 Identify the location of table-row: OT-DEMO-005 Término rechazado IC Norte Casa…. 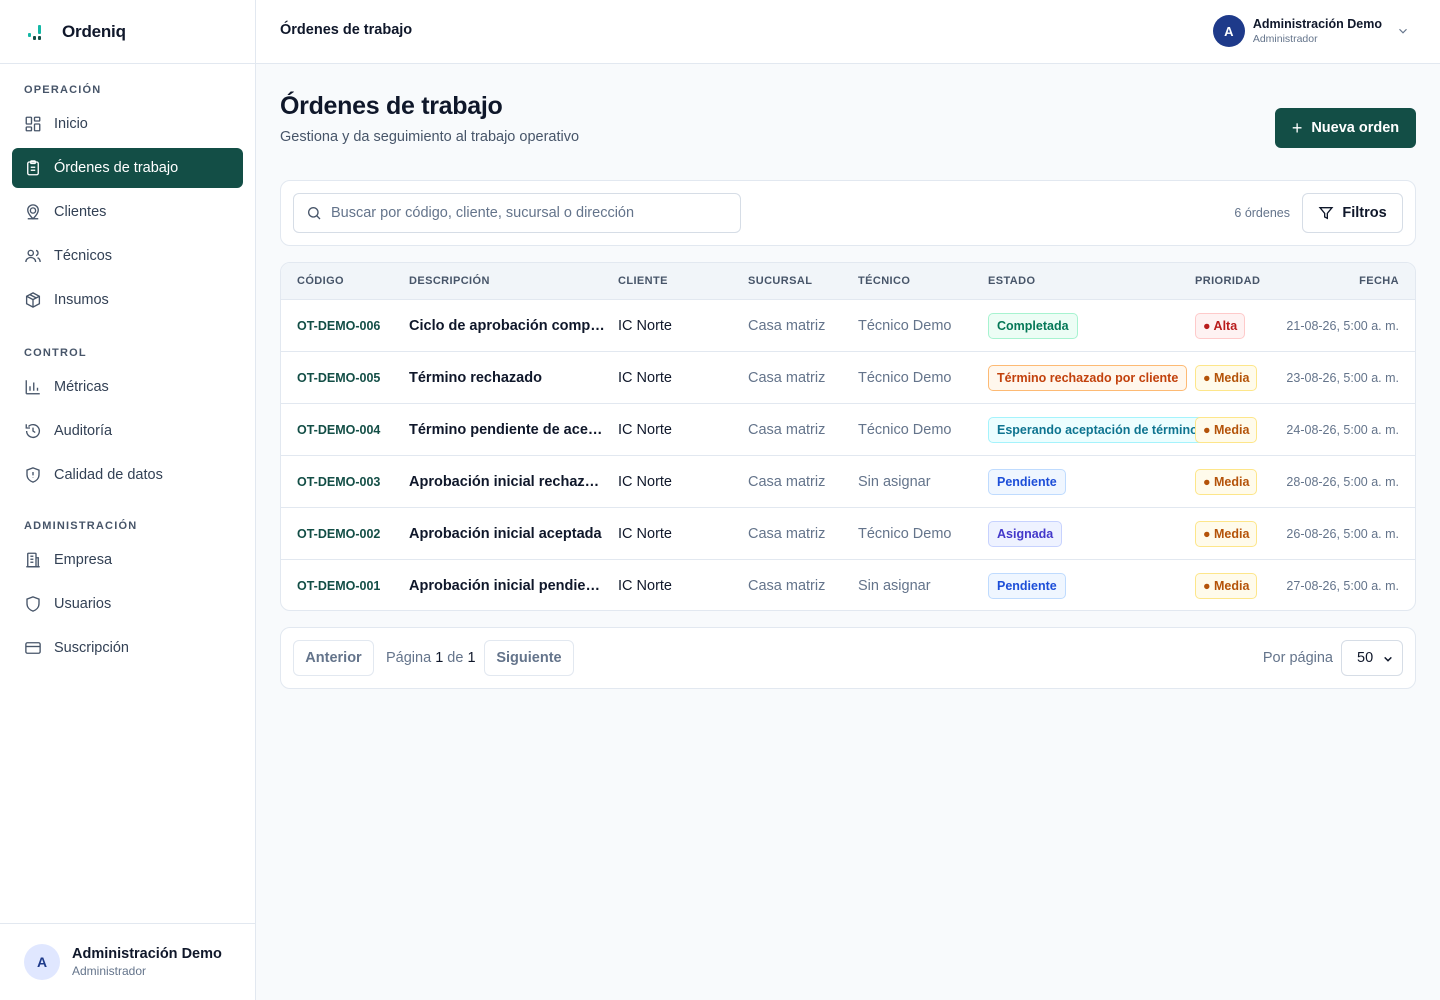
(848, 378).